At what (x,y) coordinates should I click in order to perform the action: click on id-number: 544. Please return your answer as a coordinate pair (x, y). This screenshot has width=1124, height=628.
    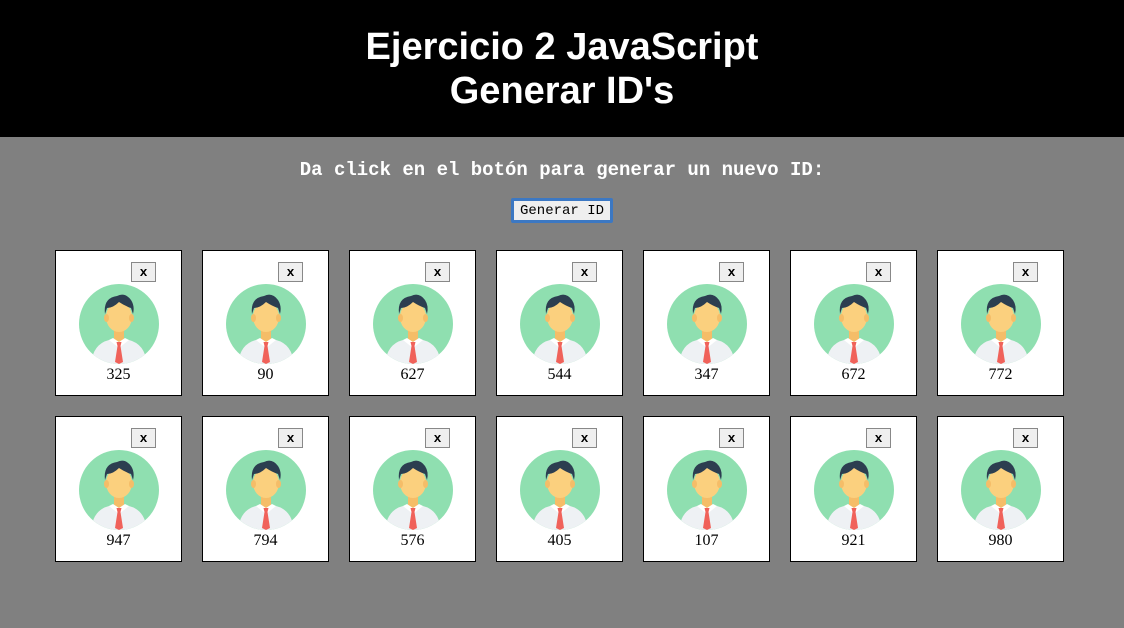
    Looking at the image, I should click on (559, 374).